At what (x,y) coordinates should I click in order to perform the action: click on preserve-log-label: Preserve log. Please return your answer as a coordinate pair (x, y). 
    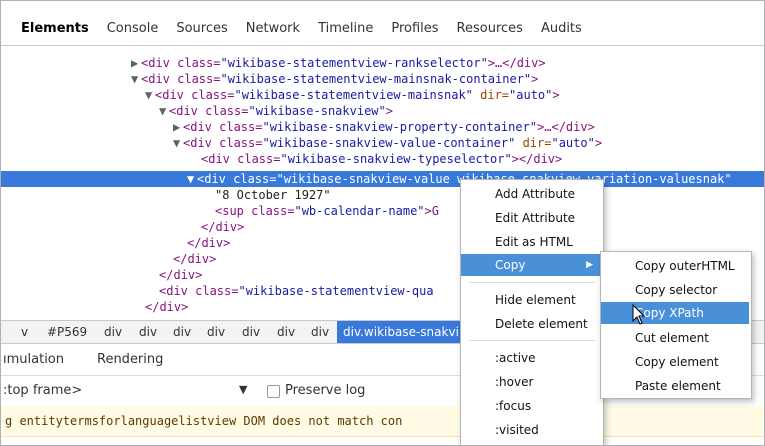
    Looking at the image, I should click on (325, 390).